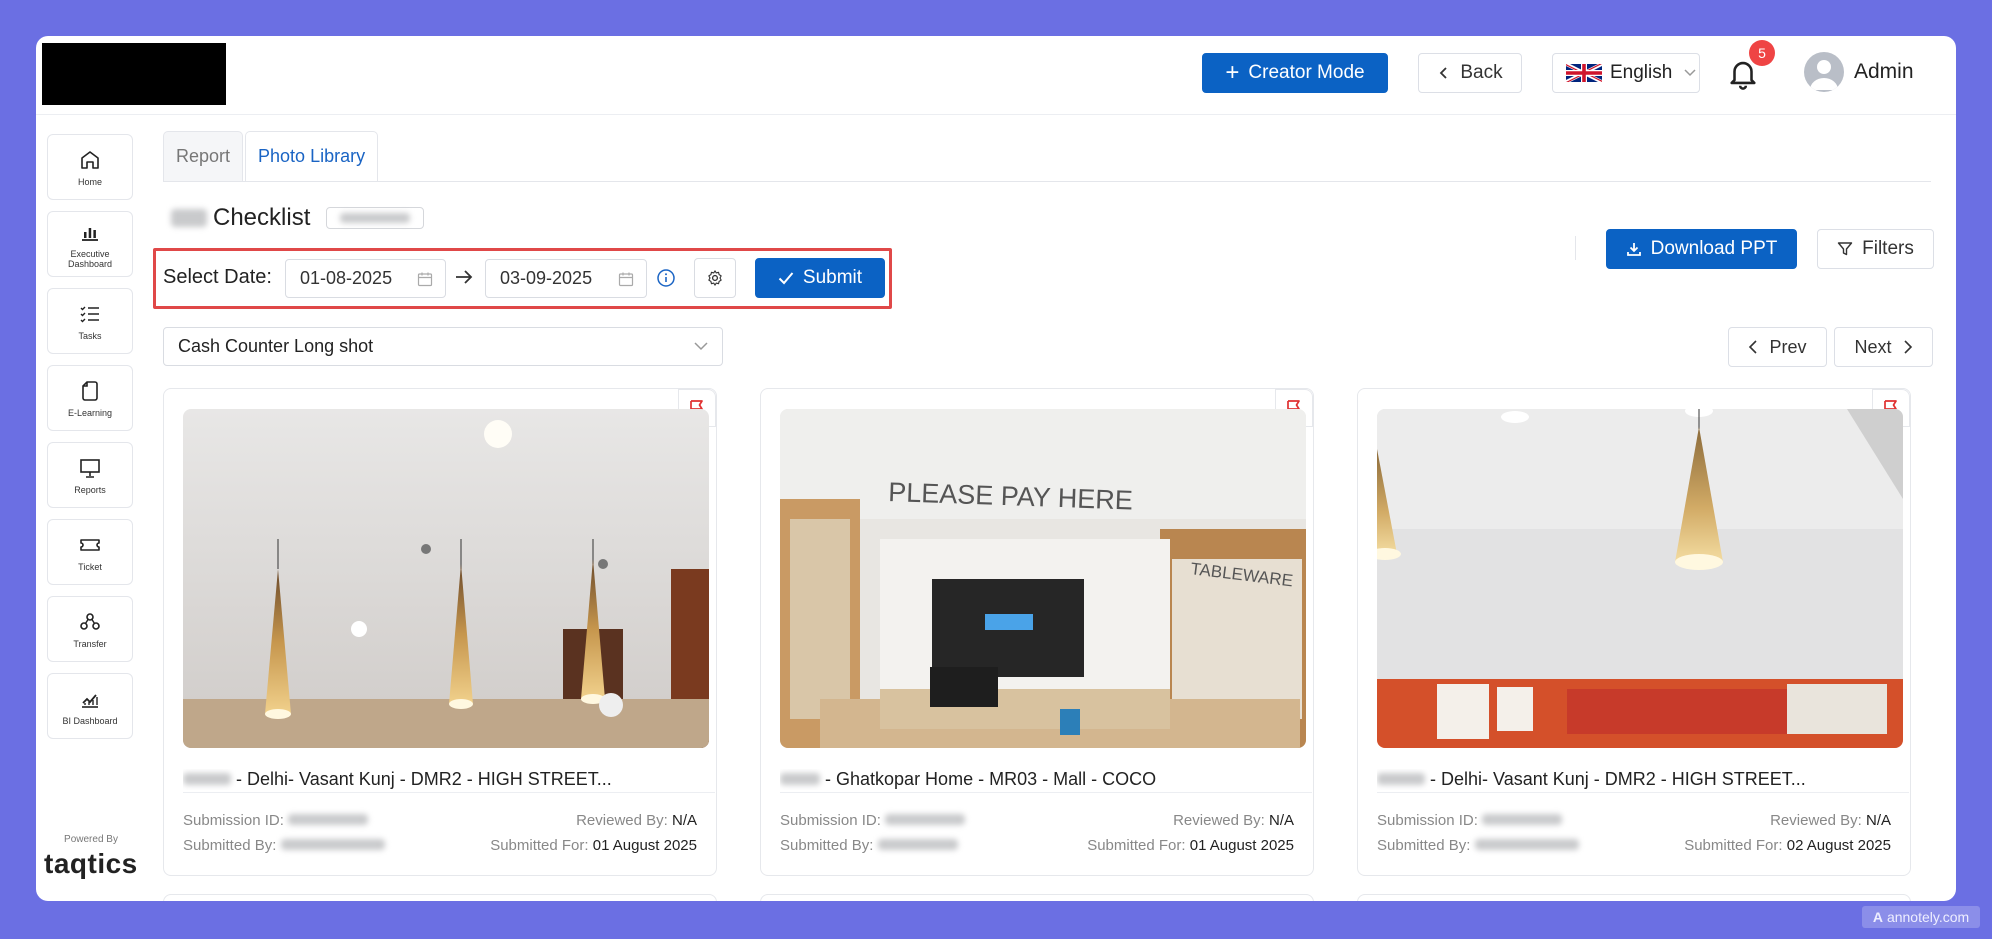 This screenshot has height=939, width=1992. Describe the element at coordinates (1626, 73) in the screenshot. I see `language-select: English` at that location.